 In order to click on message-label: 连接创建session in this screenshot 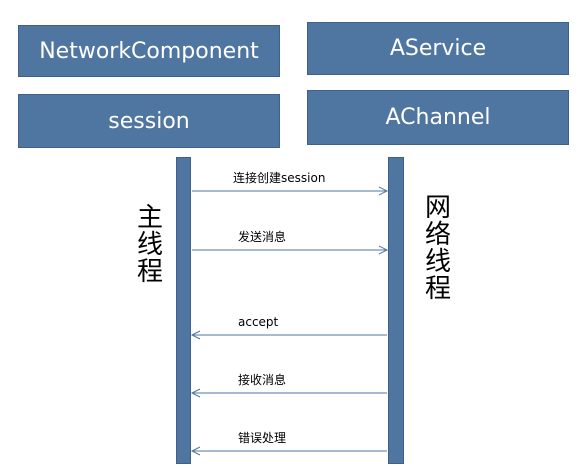, I will do `click(279, 177)`.